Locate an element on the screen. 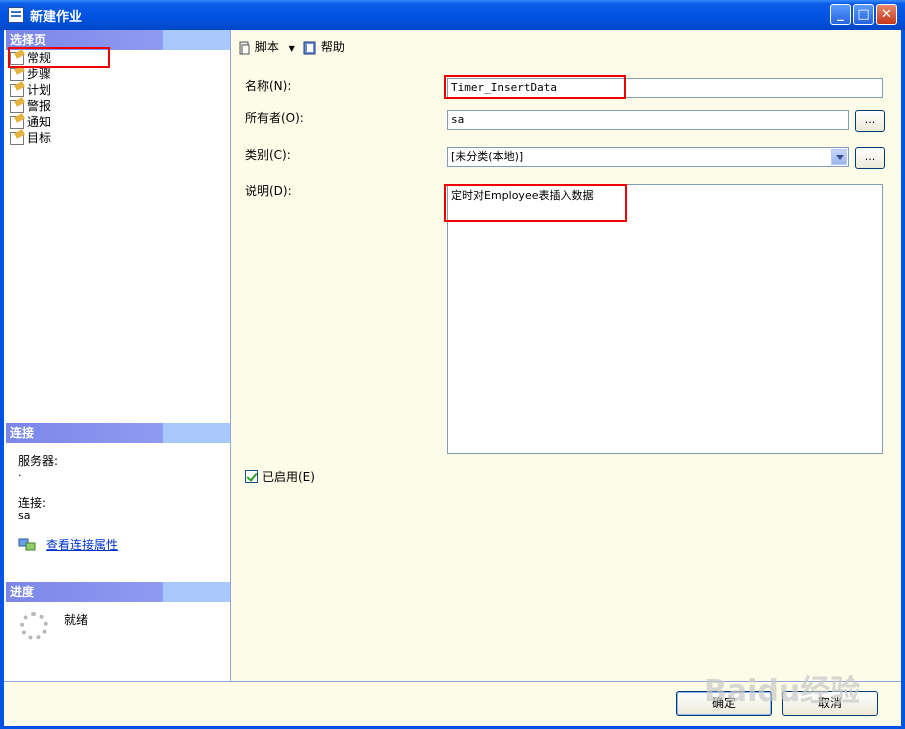 Image resolution: width=905 pixels, height=729 pixels. description-label: 说明(D): is located at coordinates (268, 191).